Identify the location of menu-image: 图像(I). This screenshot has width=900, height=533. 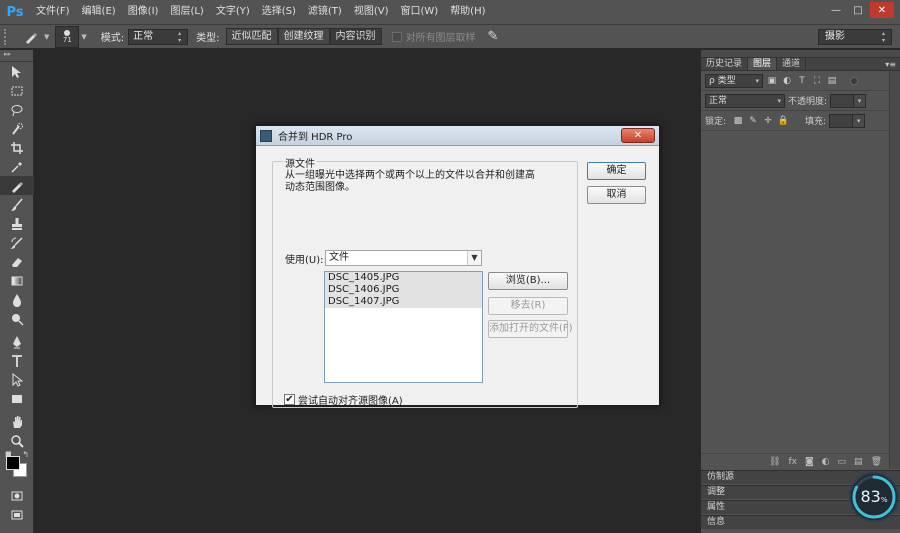
(143, 12).